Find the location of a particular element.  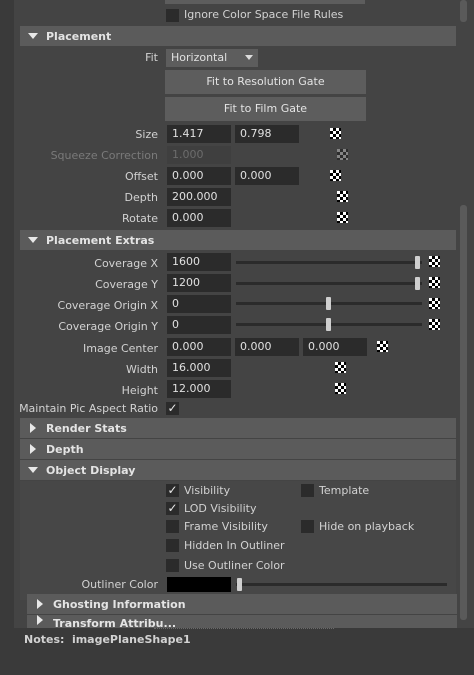

frame-visibility-checkbox is located at coordinates (172, 526).